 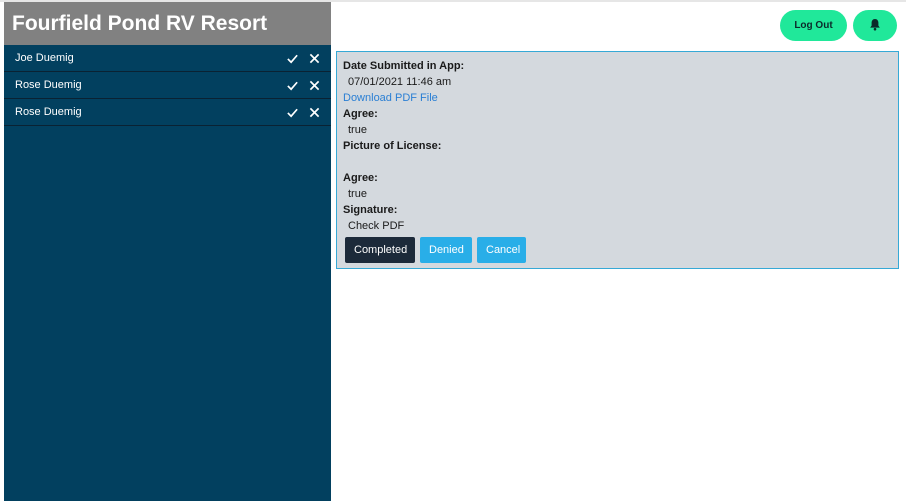 What do you see at coordinates (813, 25) in the screenshot?
I see `logout-button: Log Out` at bounding box center [813, 25].